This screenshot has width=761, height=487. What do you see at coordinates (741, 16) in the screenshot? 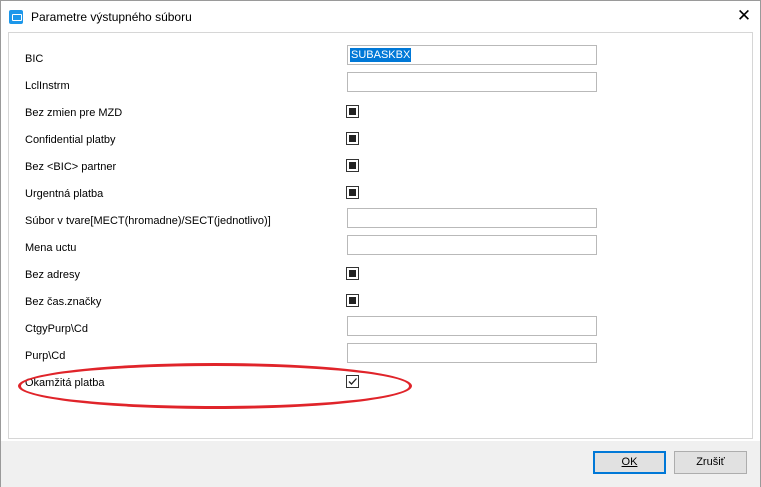
I see `close-button: ✕` at bounding box center [741, 16].